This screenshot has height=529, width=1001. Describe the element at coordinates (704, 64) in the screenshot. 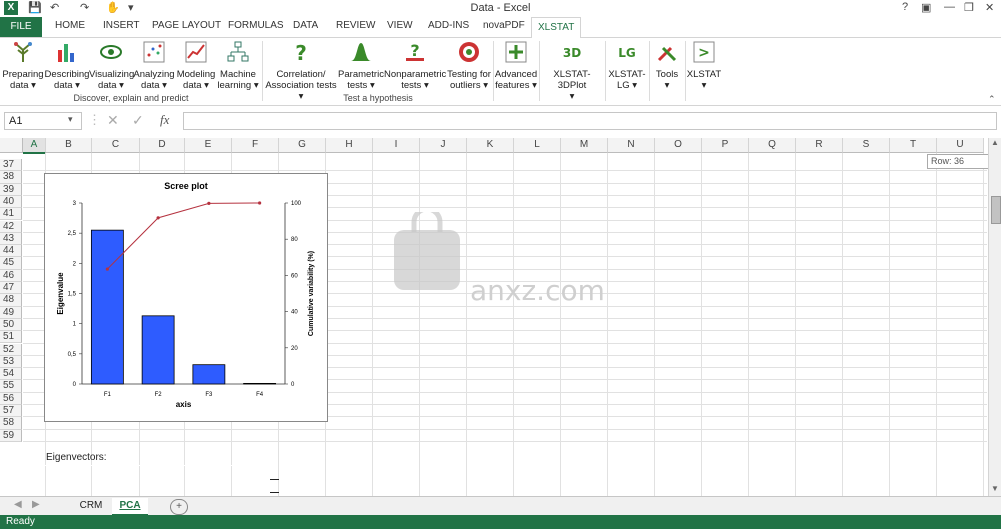

I see `xlstat-menu-button: > XLSTAT ▾` at that location.